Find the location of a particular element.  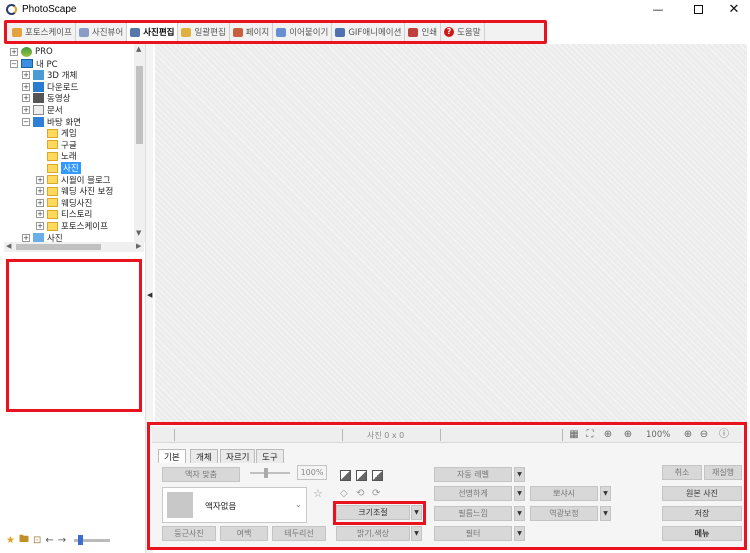

sharpen-dropdown-arrow: ▼ is located at coordinates (519, 493).